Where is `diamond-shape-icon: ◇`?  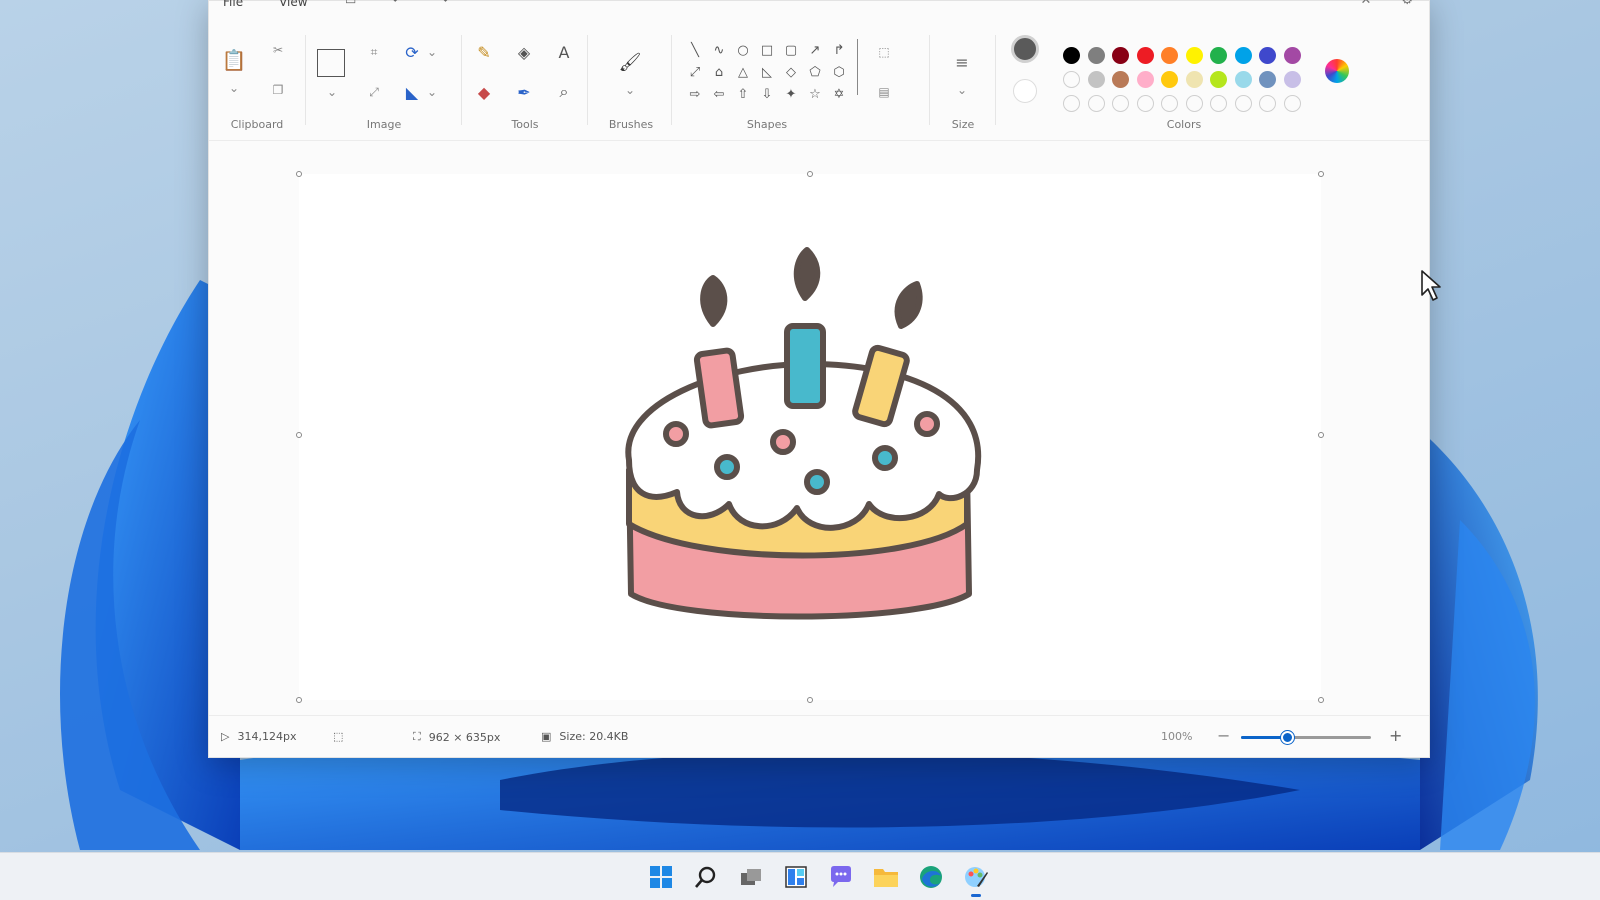 diamond-shape-icon: ◇ is located at coordinates (791, 72).